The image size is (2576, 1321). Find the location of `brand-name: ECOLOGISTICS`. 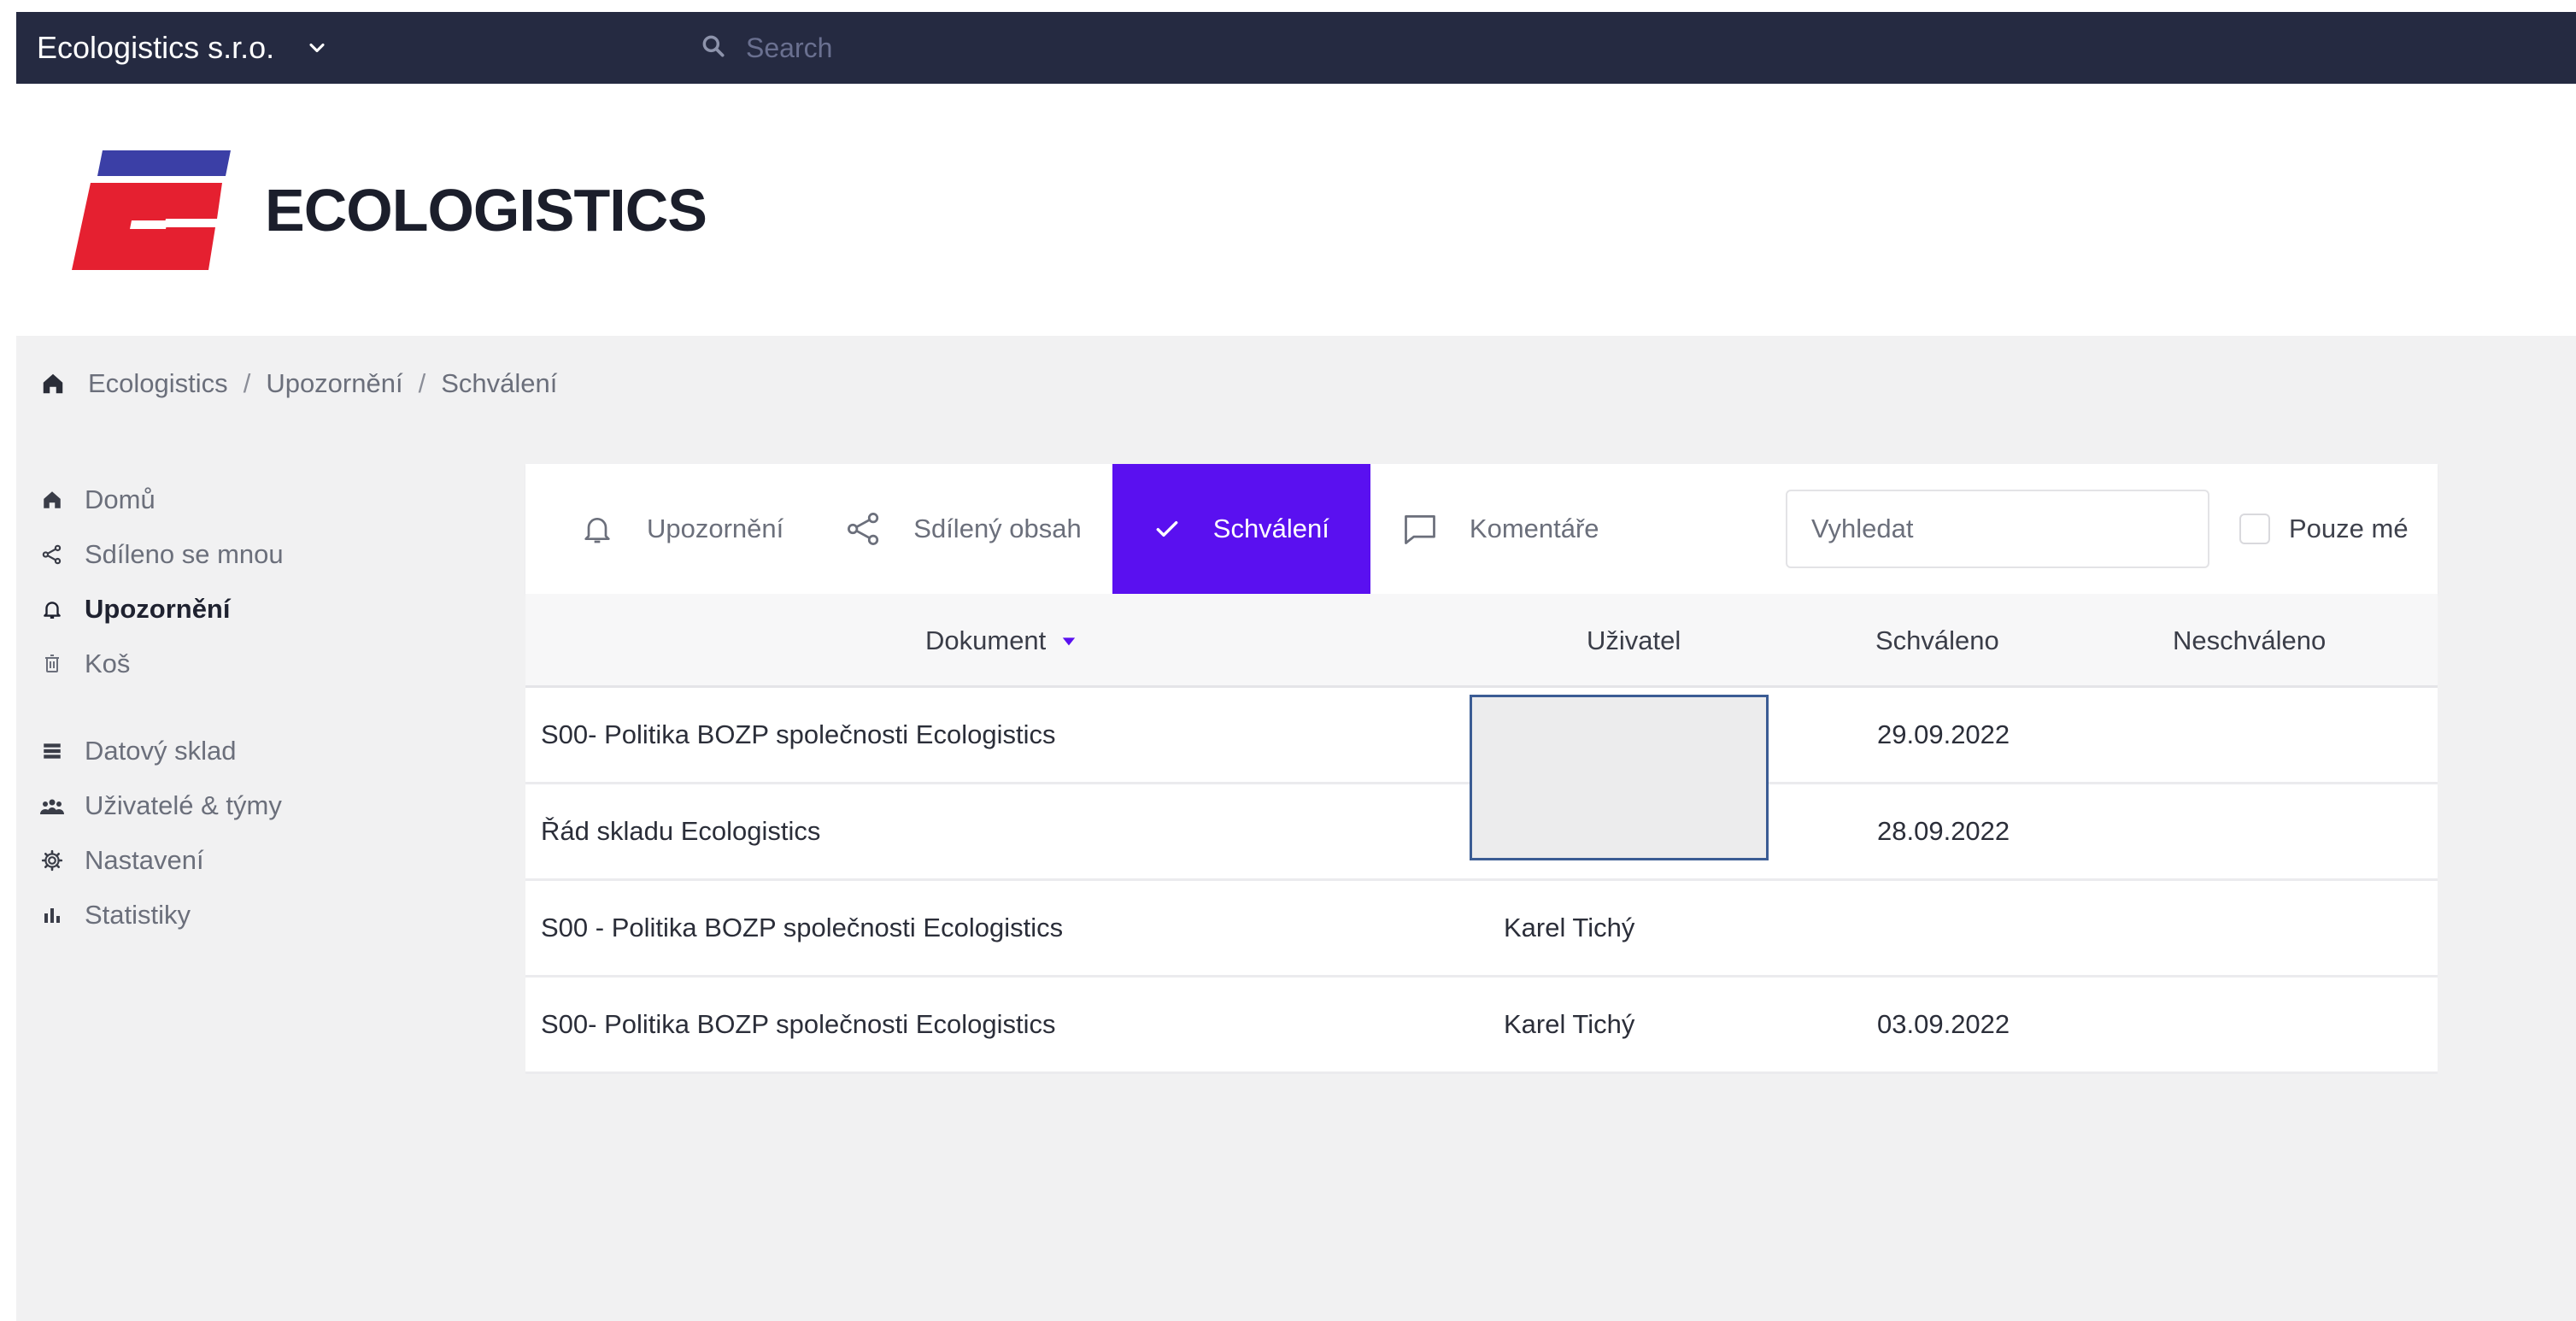

brand-name: ECOLOGISTICS is located at coordinates (486, 210).